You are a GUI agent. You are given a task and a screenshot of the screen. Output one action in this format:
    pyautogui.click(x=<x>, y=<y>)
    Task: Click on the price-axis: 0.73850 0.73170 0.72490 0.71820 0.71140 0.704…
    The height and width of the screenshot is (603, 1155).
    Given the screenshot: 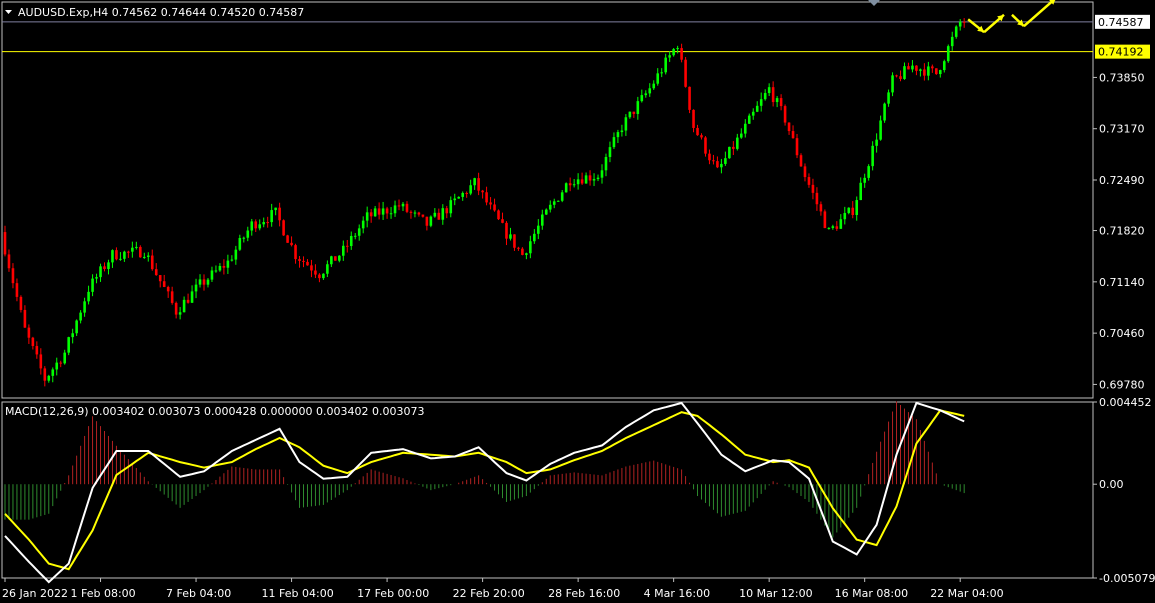 What is the action you would take?
    pyautogui.click(x=1119, y=231)
    